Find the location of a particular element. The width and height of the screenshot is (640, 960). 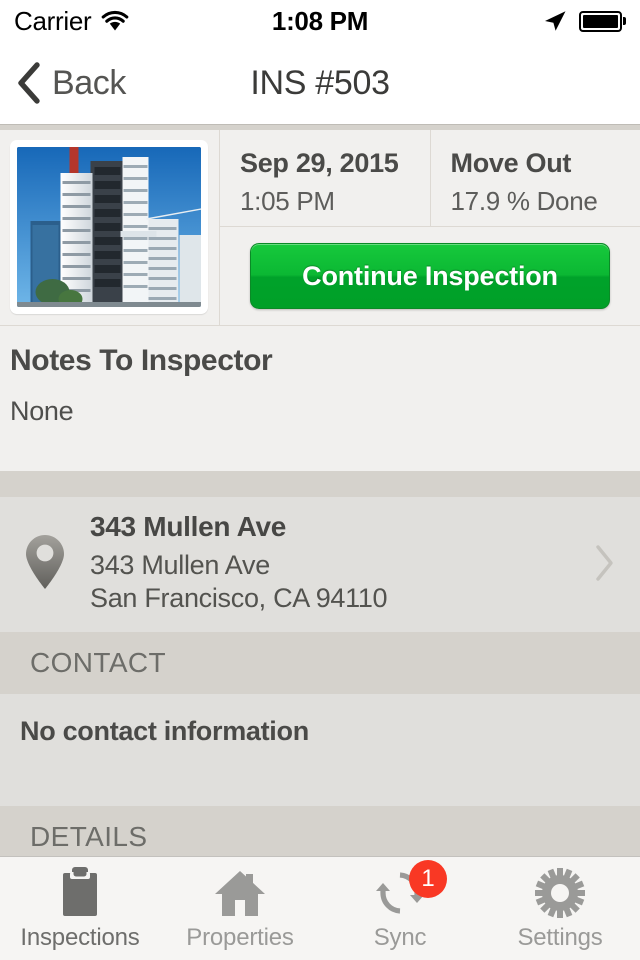

inspection-time: 1:05 PM is located at coordinates (287, 201).